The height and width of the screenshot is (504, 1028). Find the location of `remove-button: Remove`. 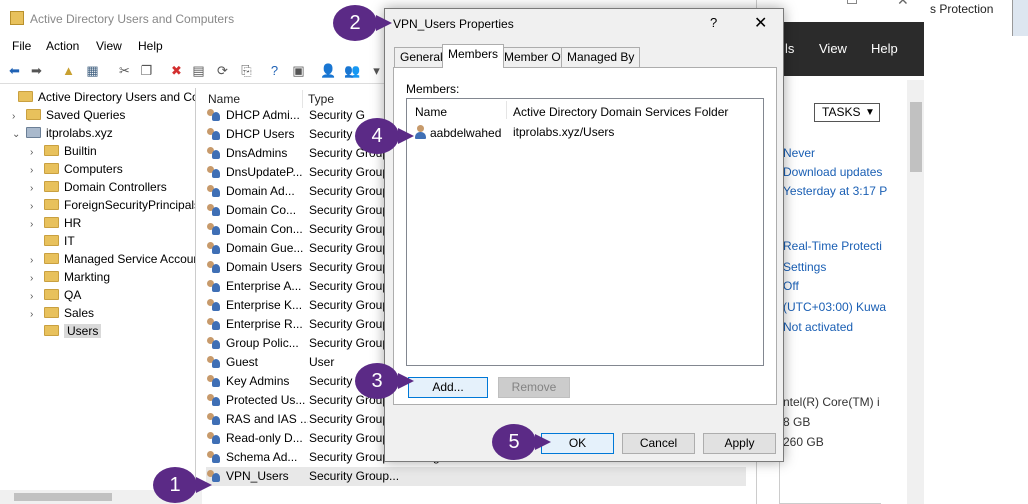

remove-button: Remove is located at coordinates (534, 387).